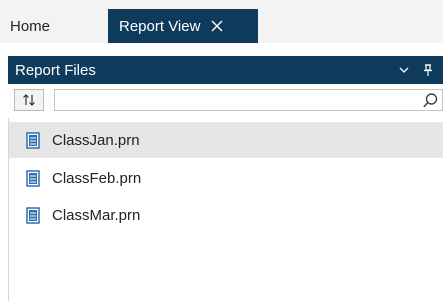  Describe the element at coordinates (96, 215) in the screenshot. I see `file-name: ClassMar.prn` at that location.